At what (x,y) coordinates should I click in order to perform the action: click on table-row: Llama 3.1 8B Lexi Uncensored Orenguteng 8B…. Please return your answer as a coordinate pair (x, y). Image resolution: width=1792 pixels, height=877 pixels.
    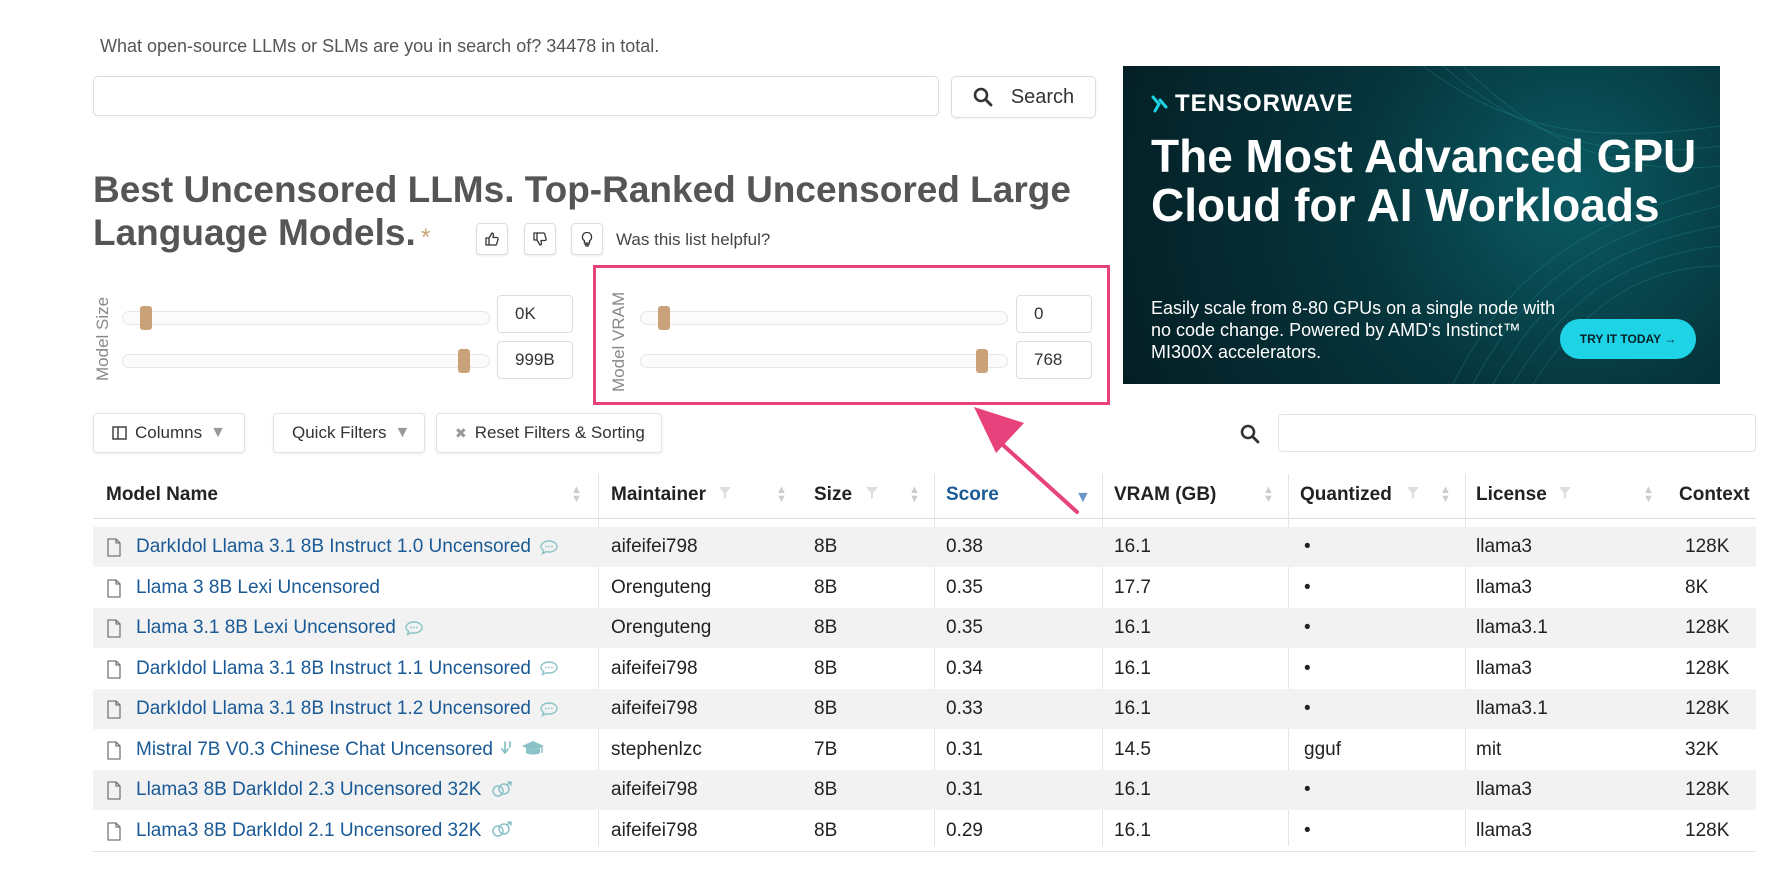
    Looking at the image, I should click on (924, 628).